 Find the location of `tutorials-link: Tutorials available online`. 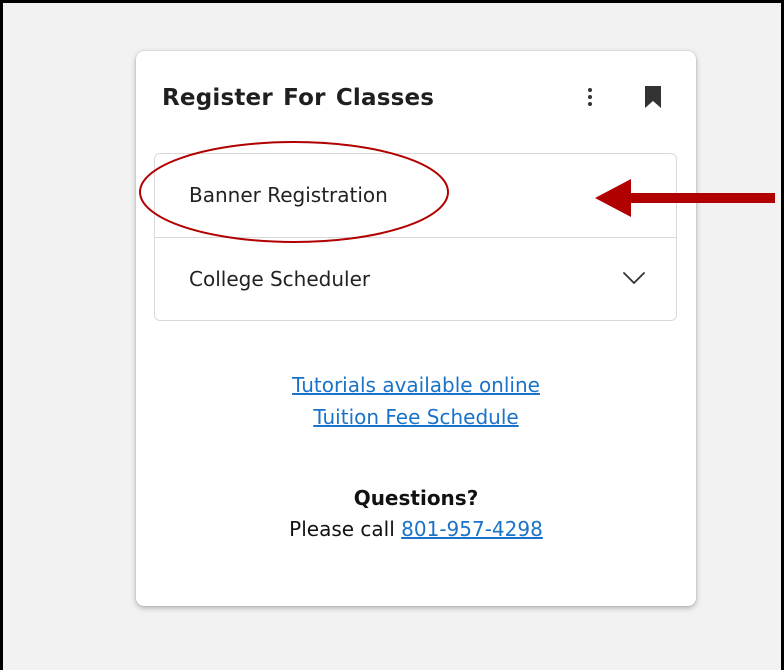

tutorials-link: Tutorials available online is located at coordinates (416, 385).